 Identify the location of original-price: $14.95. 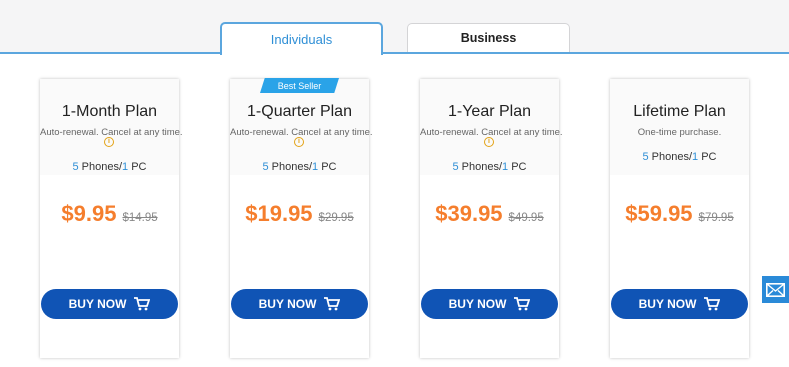
(140, 218).